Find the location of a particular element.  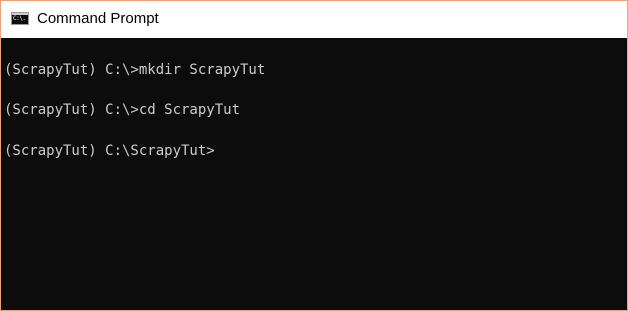

console-line: (ScrapyTut) C:\>mkdir ScrapyTut is located at coordinates (135, 70).